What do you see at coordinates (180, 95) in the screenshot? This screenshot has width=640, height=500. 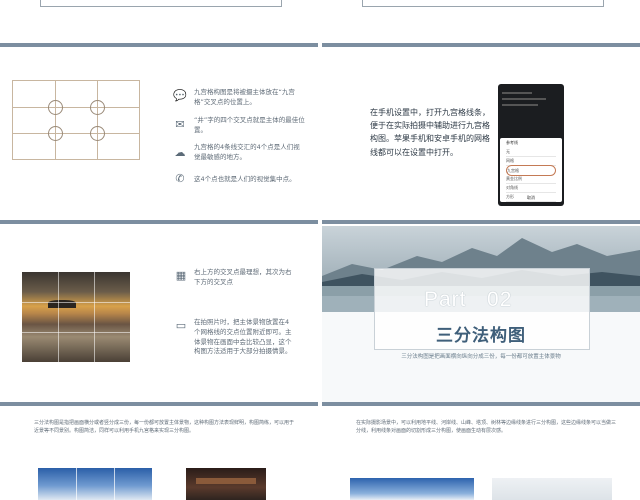 I see `chat-bubble-icon: 💬` at bounding box center [180, 95].